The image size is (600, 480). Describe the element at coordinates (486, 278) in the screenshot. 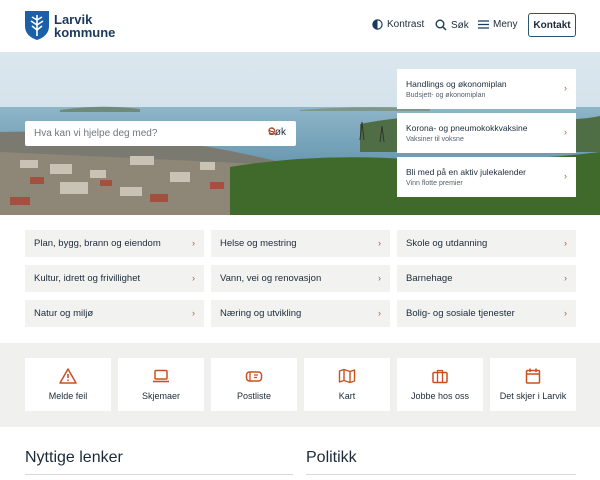

I see `category-link: Barnehage ›` at that location.